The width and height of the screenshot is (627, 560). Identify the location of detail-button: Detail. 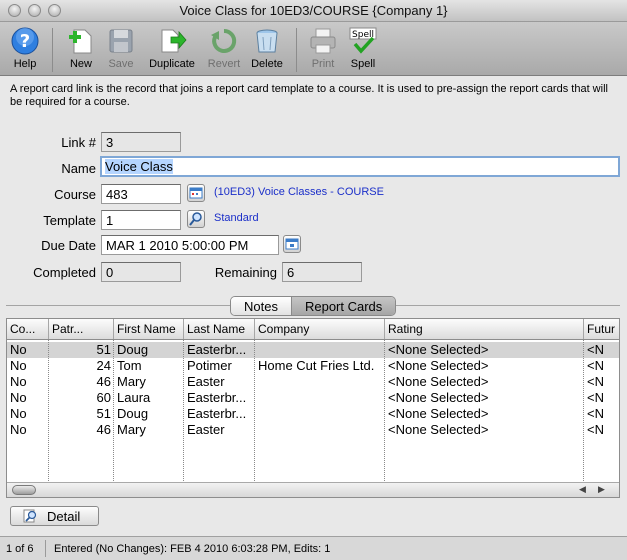
(54, 516).